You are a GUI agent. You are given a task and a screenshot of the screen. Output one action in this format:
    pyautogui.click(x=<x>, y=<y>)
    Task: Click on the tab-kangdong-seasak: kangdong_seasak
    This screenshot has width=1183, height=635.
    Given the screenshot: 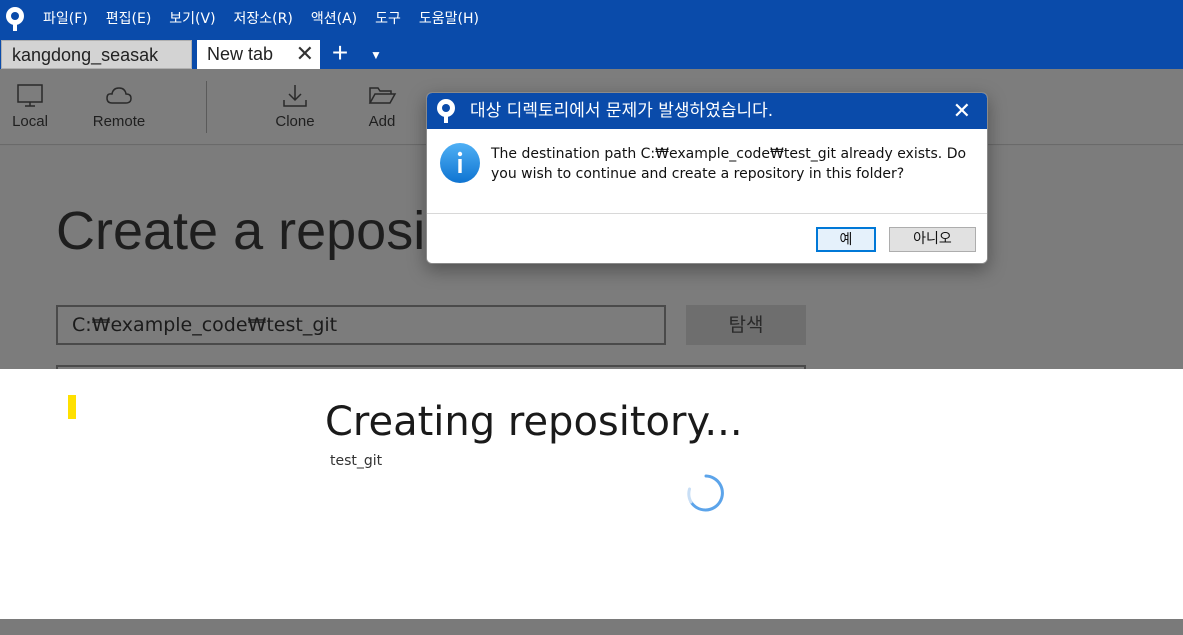 What is the action you would take?
    pyautogui.click(x=96, y=54)
    